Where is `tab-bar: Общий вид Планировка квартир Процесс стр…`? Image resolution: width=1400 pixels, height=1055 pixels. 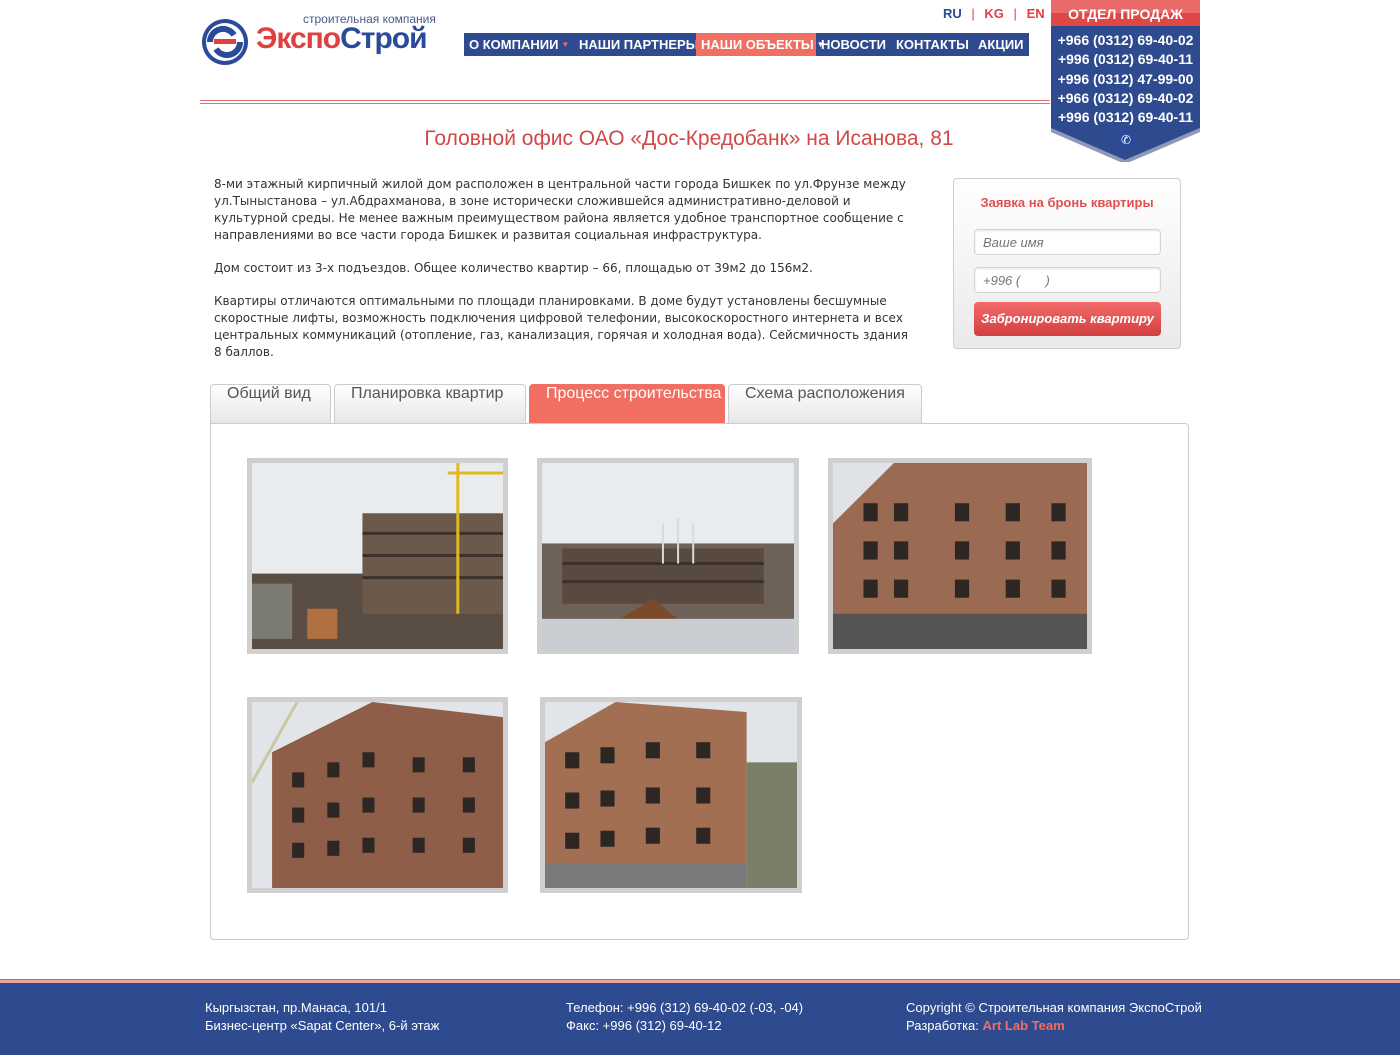 tab-bar: Общий вид Планировка квартир Процесс стр… is located at coordinates (567, 404).